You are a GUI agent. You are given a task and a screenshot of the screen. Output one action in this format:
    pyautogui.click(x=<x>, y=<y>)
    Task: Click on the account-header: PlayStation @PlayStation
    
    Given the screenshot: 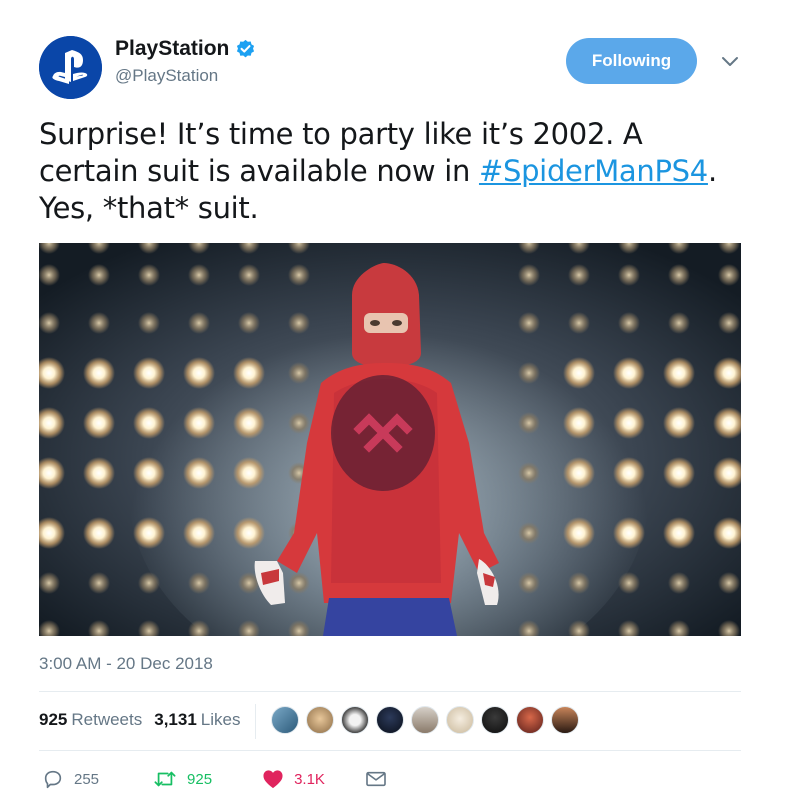 What is the action you would take?
    pyautogui.click(x=185, y=61)
    